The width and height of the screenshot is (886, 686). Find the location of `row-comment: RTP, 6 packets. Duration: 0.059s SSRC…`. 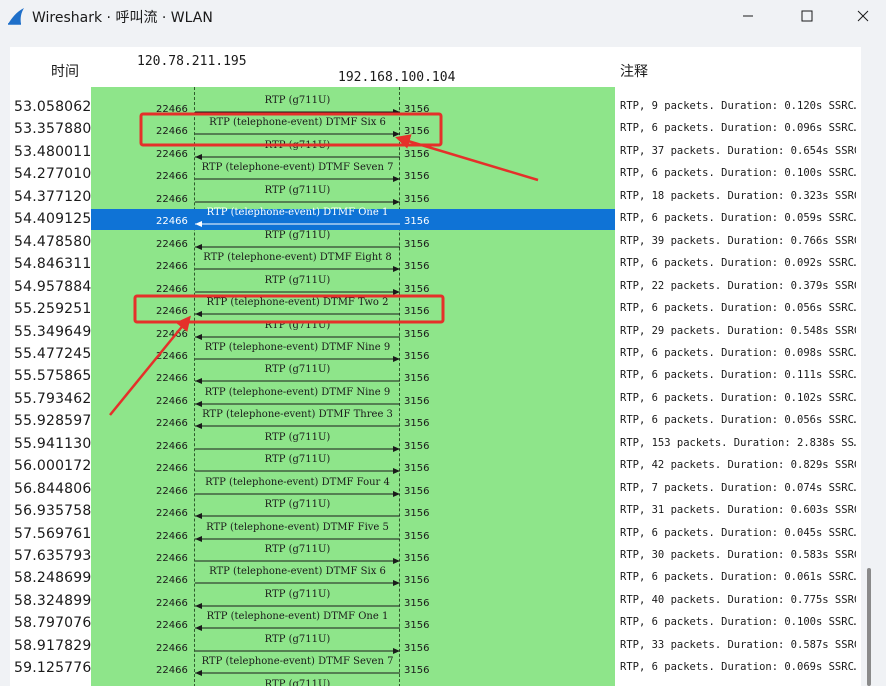

row-comment: RTP, 6 packets. Duration: 0.059s SSRC… is located at coordinates (738, 218).